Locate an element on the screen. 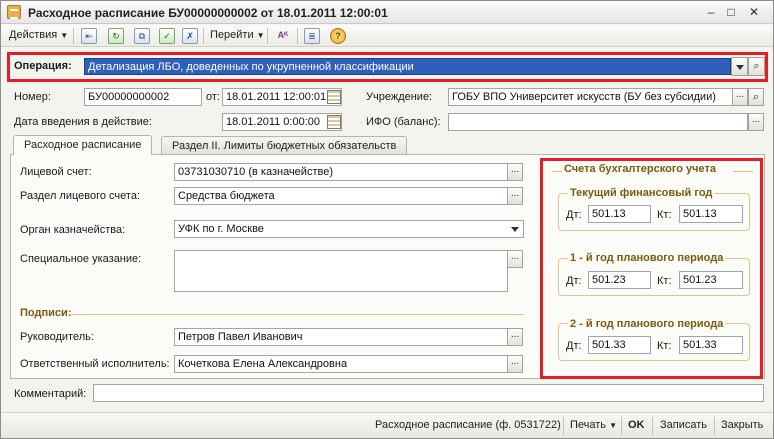  copy-document-icon: ⧉ is located at coordinates (142, 36).